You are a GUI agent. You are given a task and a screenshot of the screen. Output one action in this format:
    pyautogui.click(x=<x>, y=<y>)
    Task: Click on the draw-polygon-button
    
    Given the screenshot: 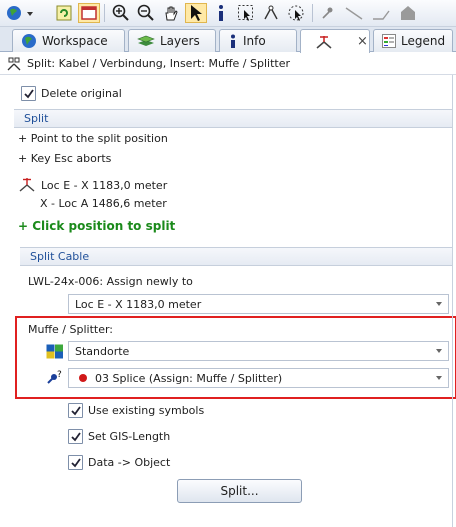 What is the action you would take?
    pyautogui.click(x=408, y=13)
    